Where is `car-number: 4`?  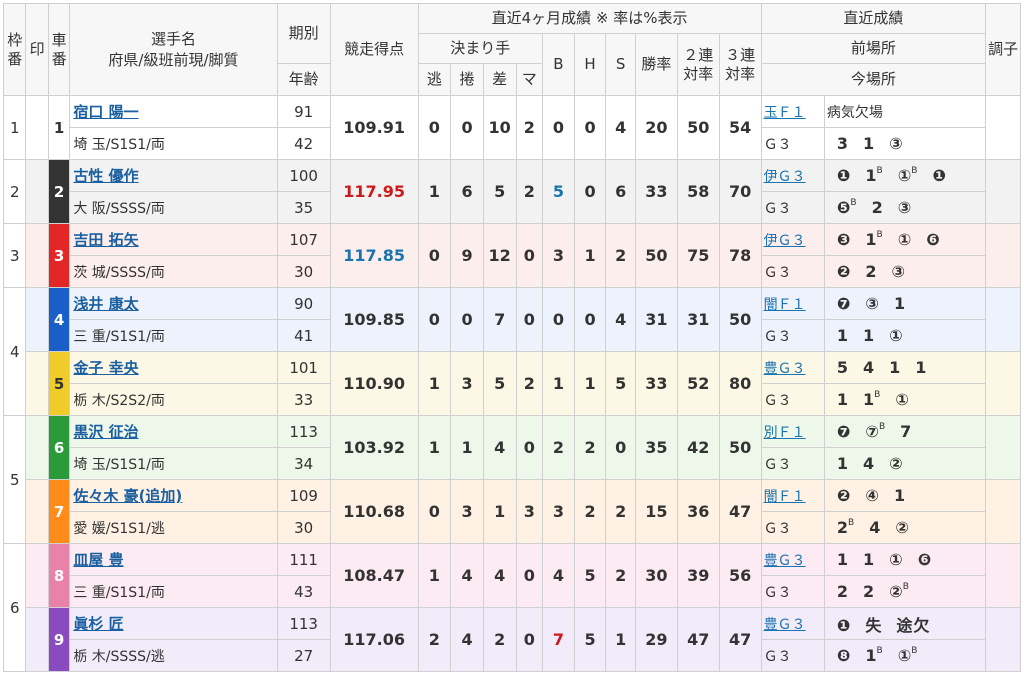 car-number: 4 is located at coordinates (59, 319).